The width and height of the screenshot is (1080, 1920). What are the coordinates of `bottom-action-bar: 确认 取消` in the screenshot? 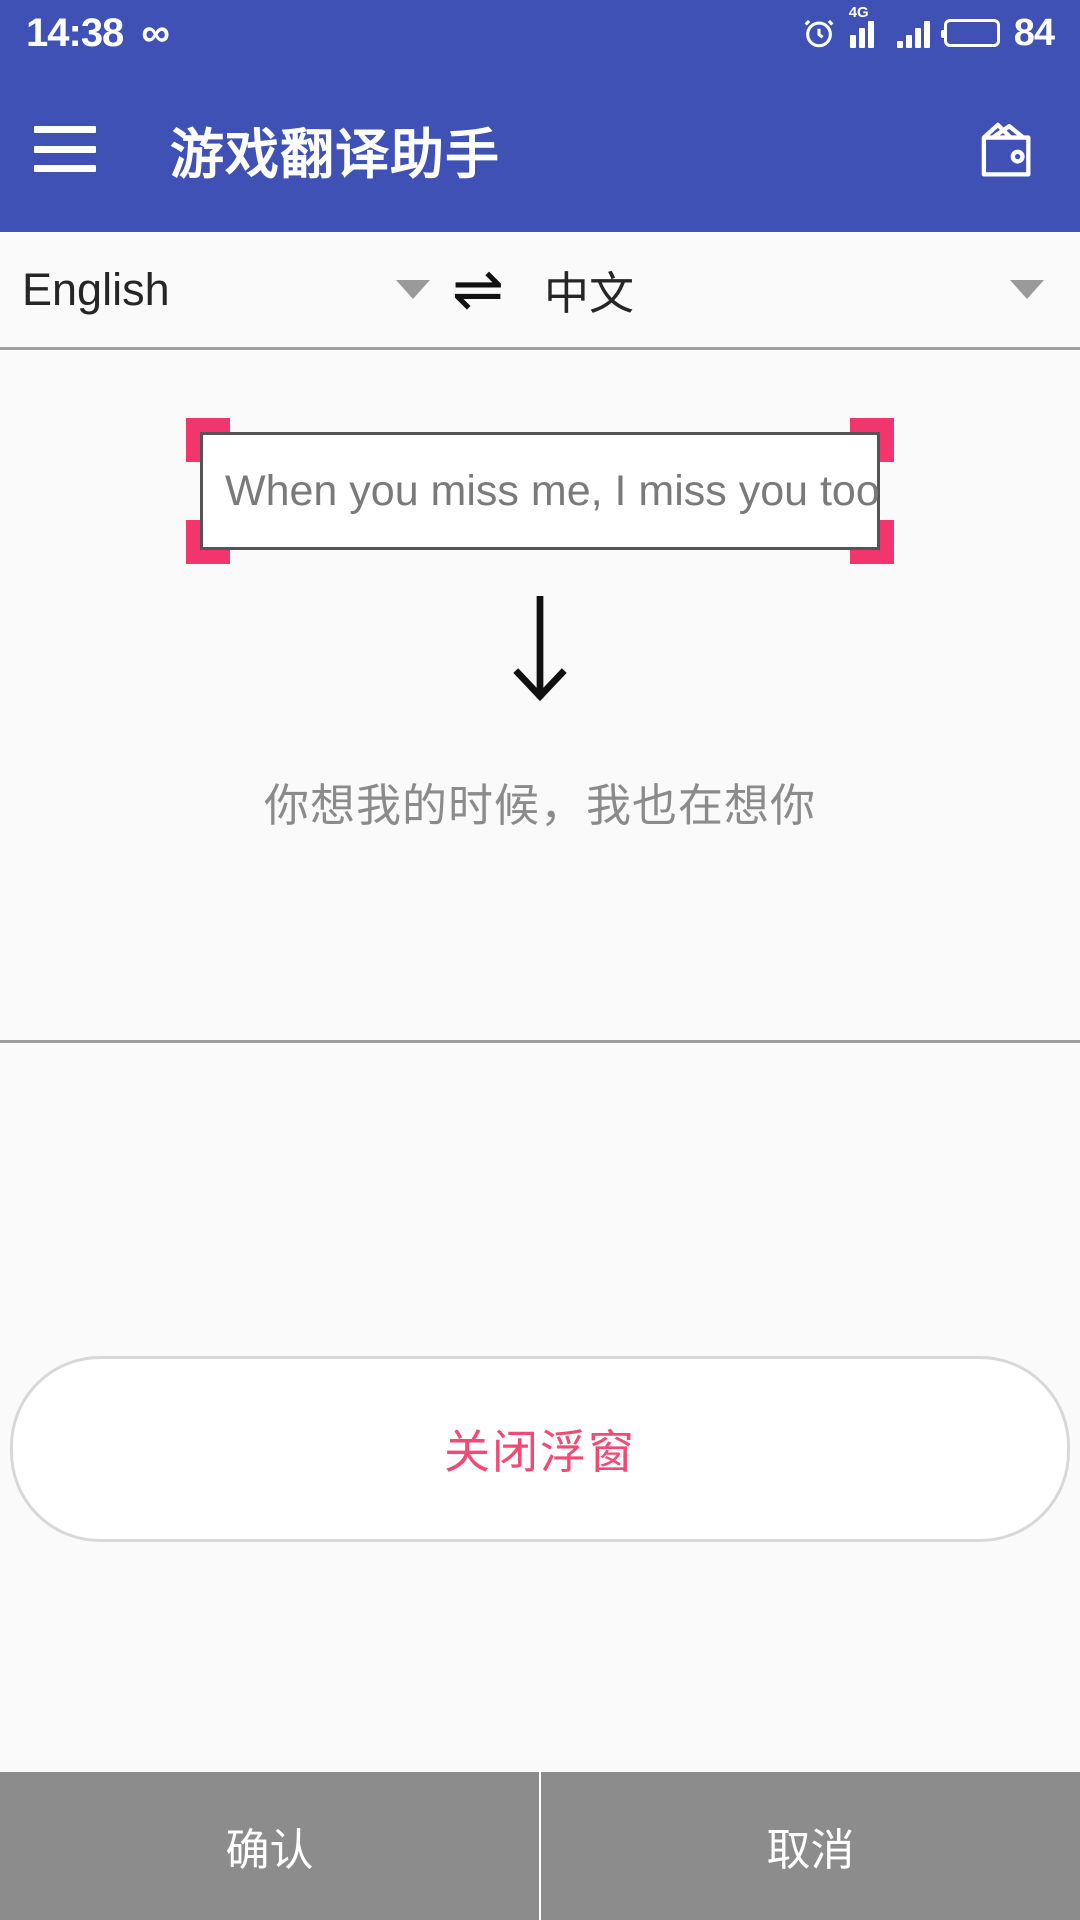 It's located at (540, 1846).